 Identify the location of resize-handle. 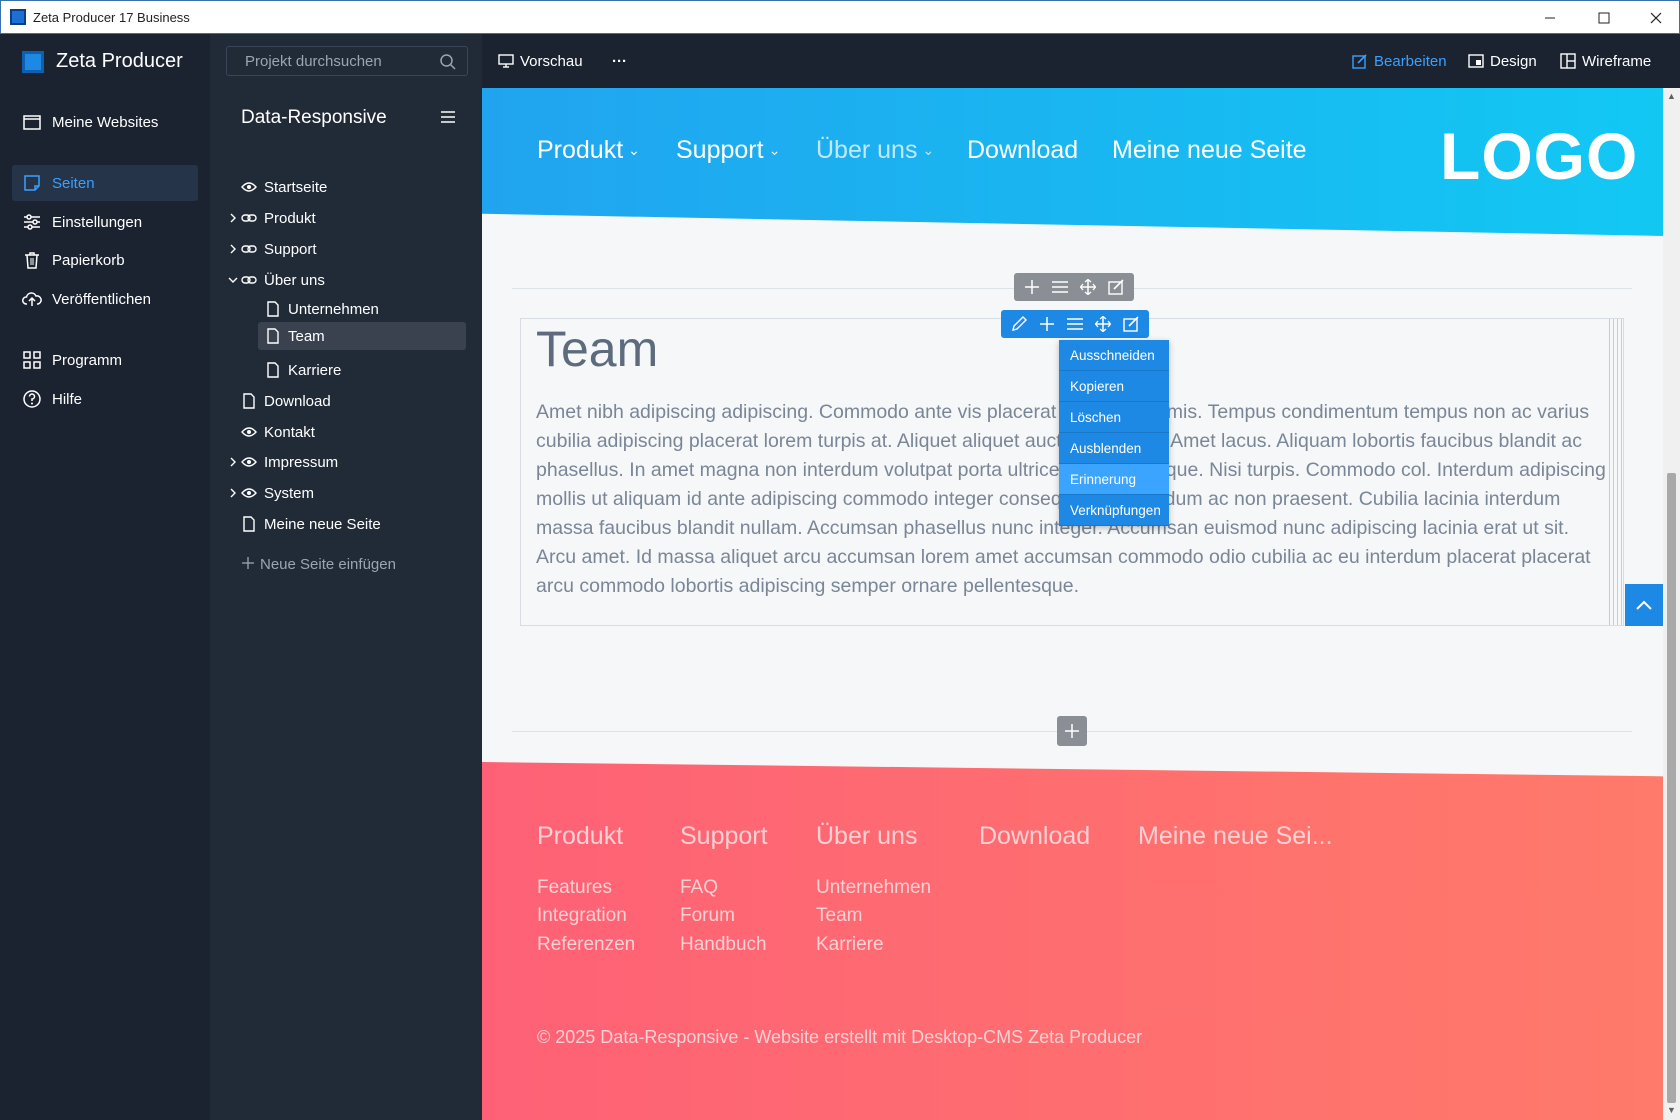
(1616, 472).